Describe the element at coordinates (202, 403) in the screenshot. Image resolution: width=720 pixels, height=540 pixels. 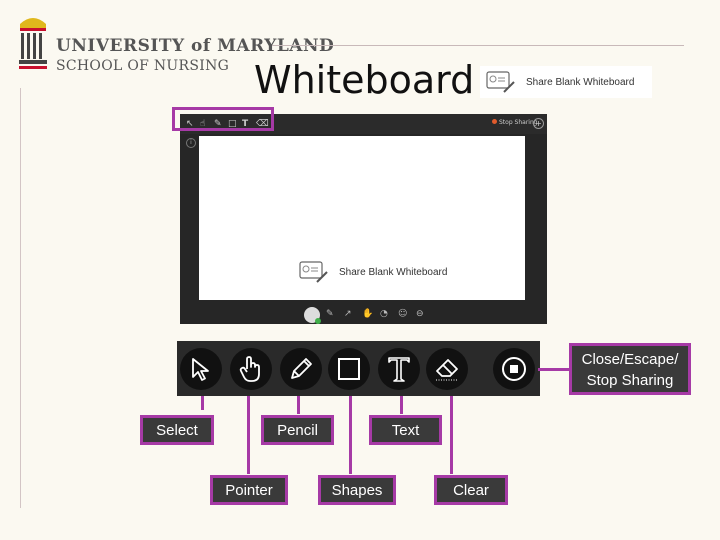
I see `select-connector-line` at that location.